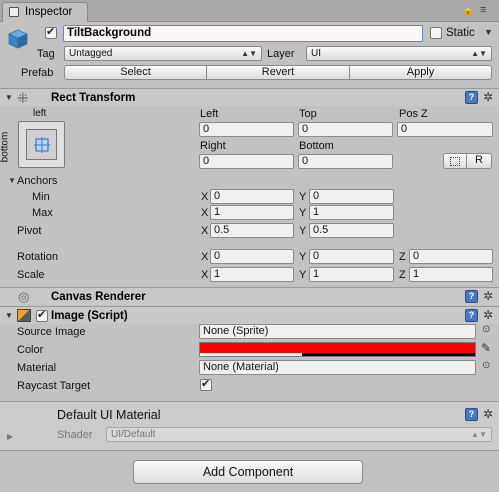  Describe the element at coordinates (23, 98) in the screenshot. I see `rect-transform-icon: ⁜` at that location.